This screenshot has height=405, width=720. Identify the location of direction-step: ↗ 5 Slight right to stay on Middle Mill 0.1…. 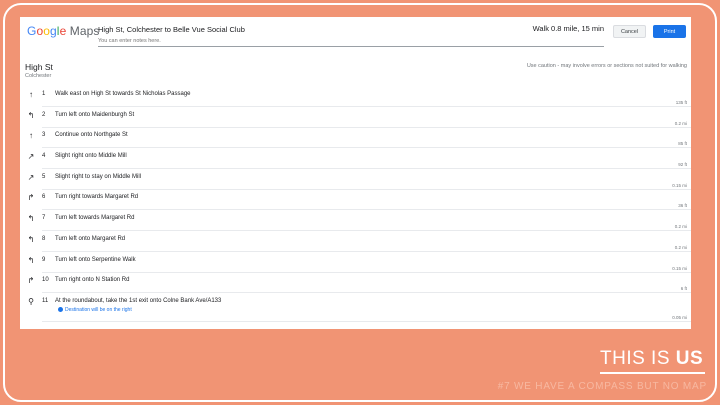
(355, 180).